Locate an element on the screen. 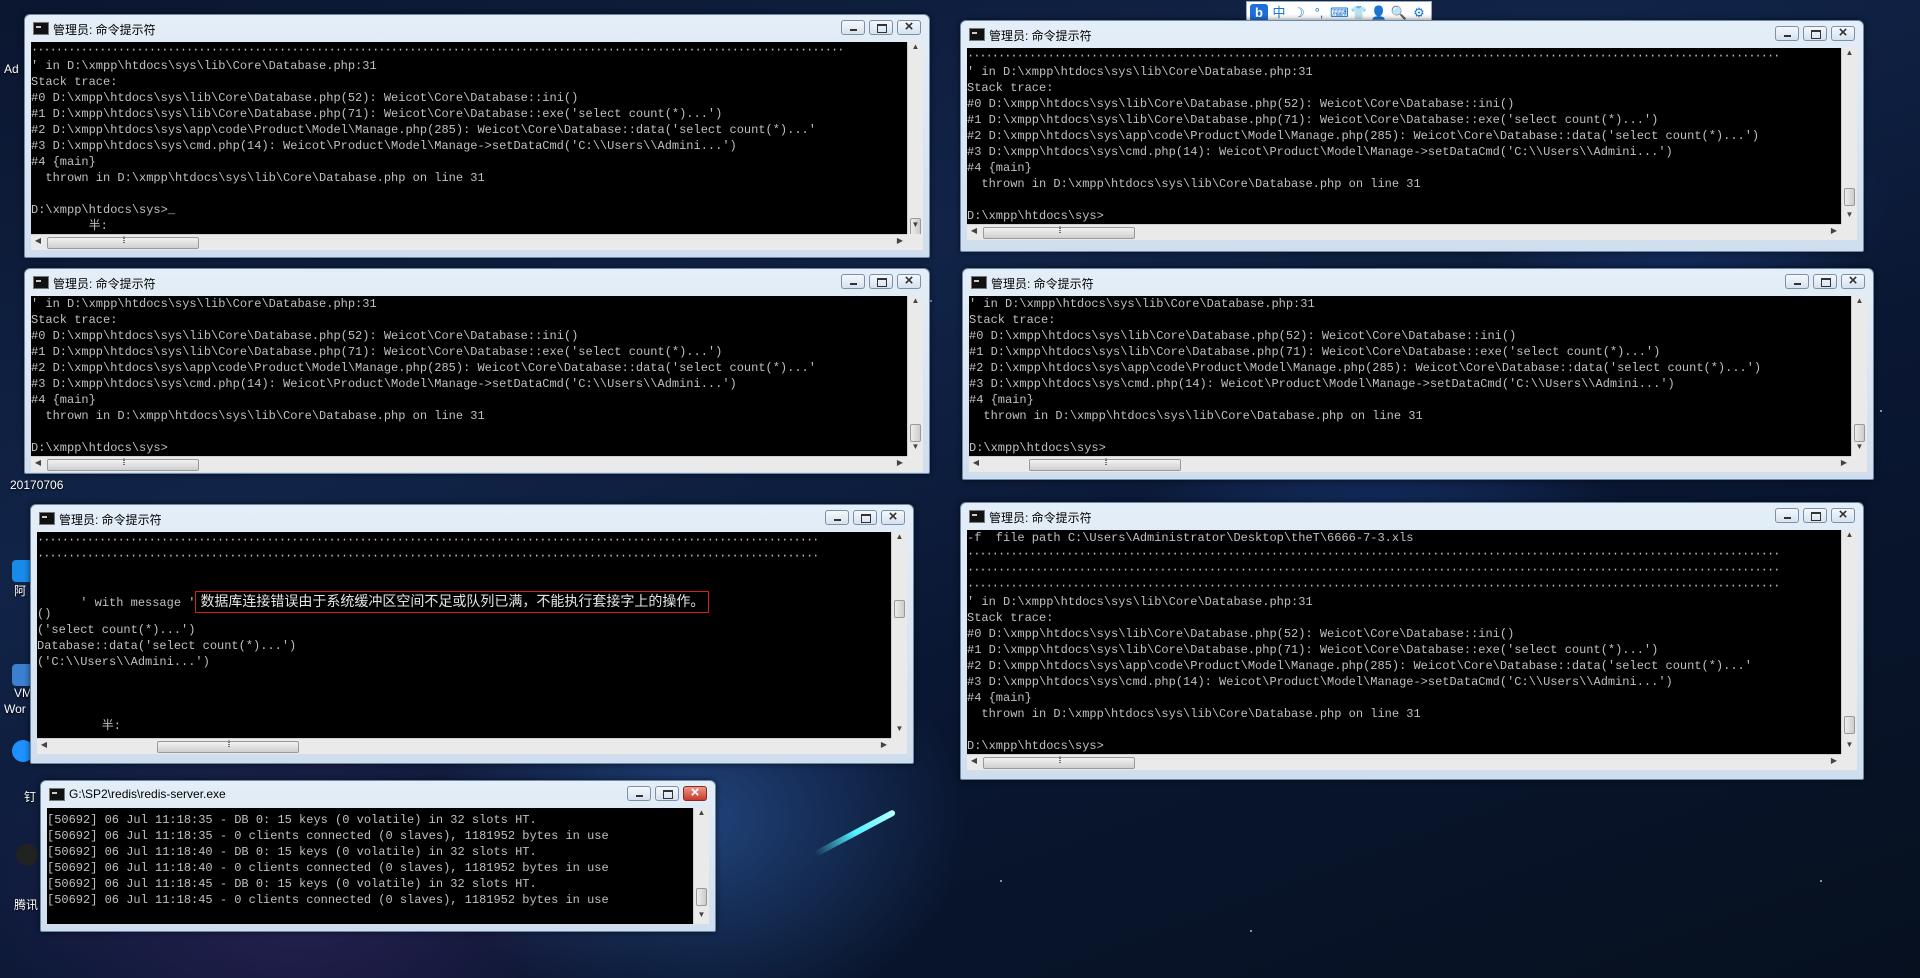  desktop-folder-label: 20170706 is located at coordinates (36, 485).